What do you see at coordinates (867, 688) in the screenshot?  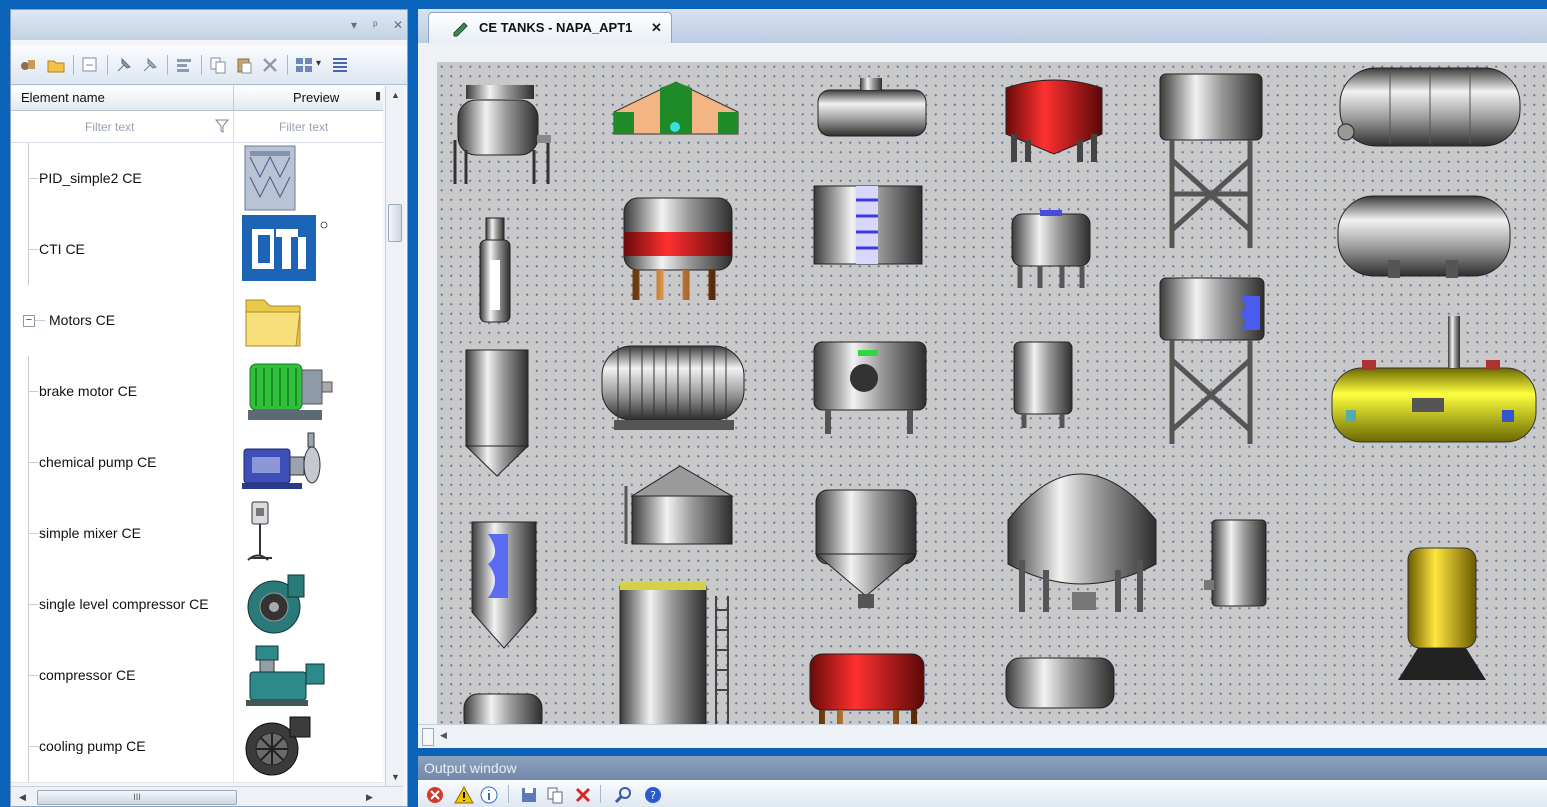 I see `red-banded-drum` at bounding box center [867, 688].